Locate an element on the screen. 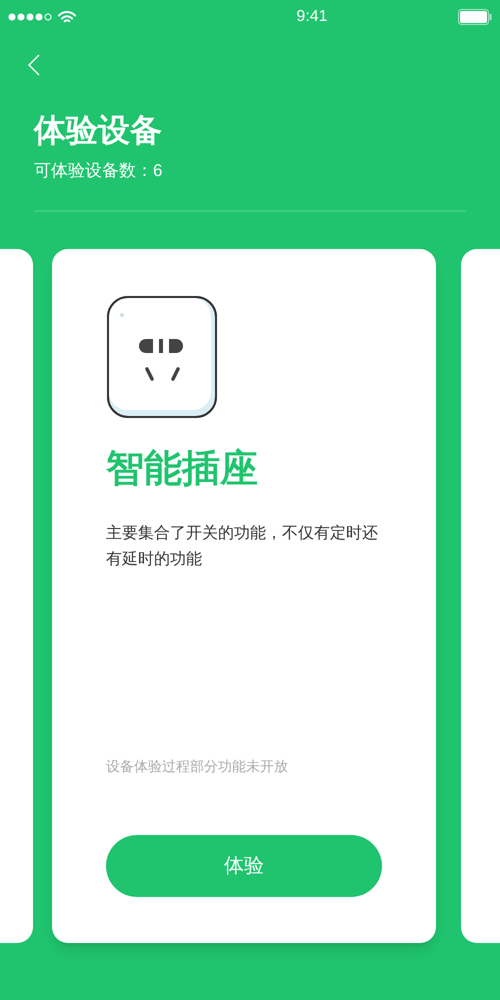 Image resolution: width=500 pixels, height=1000 pixels. device-count: 可体验设备数：6 is located at coordinates (99, 171).